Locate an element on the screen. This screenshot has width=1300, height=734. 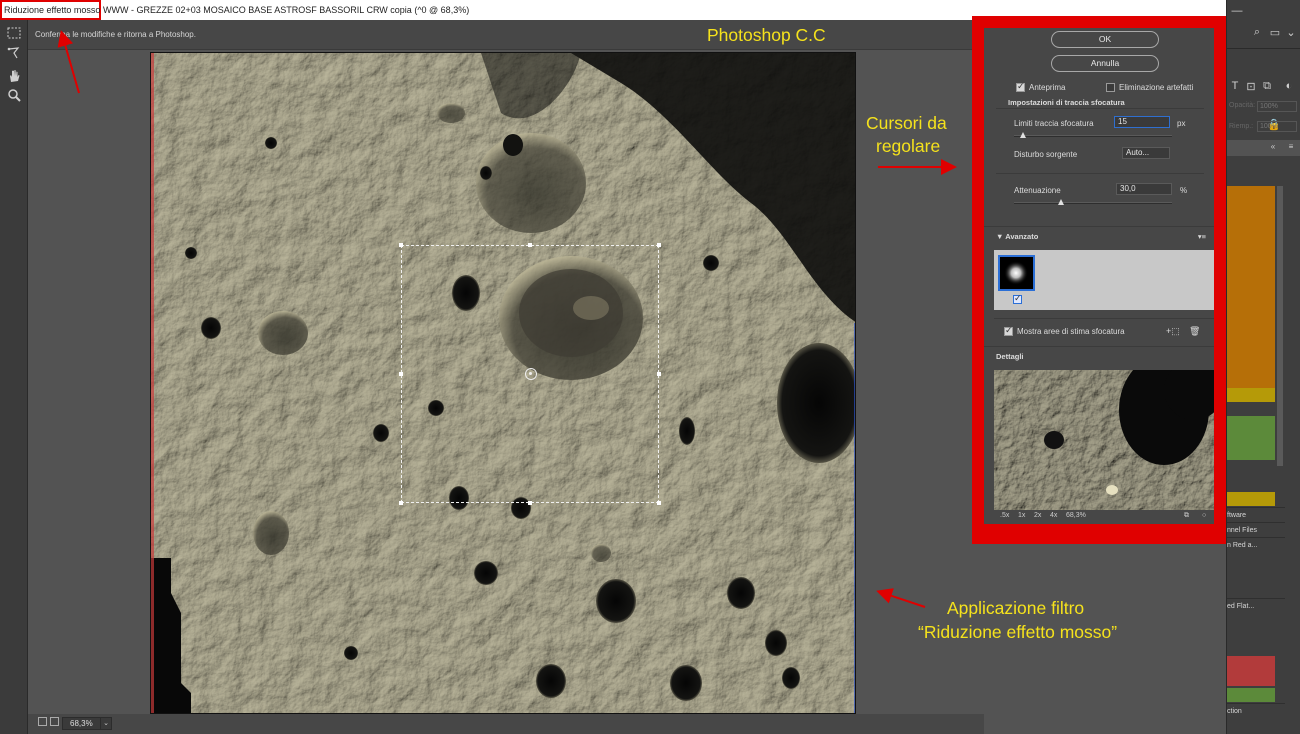
zoom-level-value: 68,3% is located at coordinates (81, 723).